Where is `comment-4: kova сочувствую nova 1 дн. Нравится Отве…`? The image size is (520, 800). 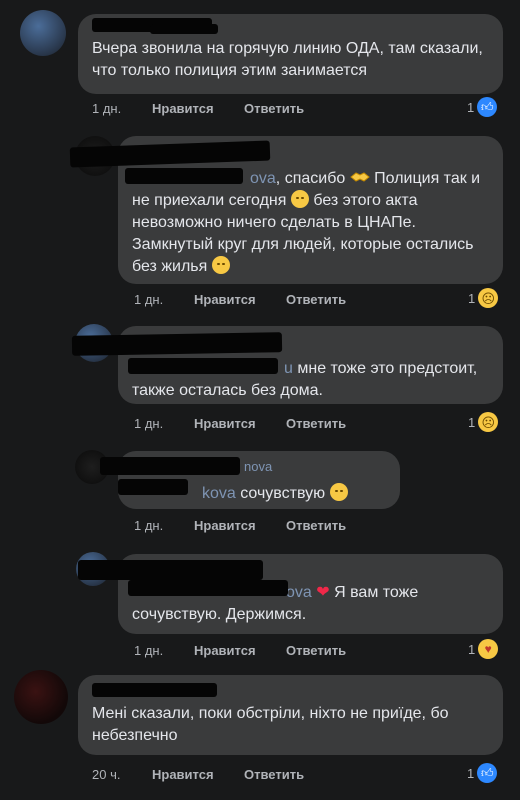
comment-4: kova сочувствую nova 1 дн. Нравится Отве… is located at coordinates (260, 497).